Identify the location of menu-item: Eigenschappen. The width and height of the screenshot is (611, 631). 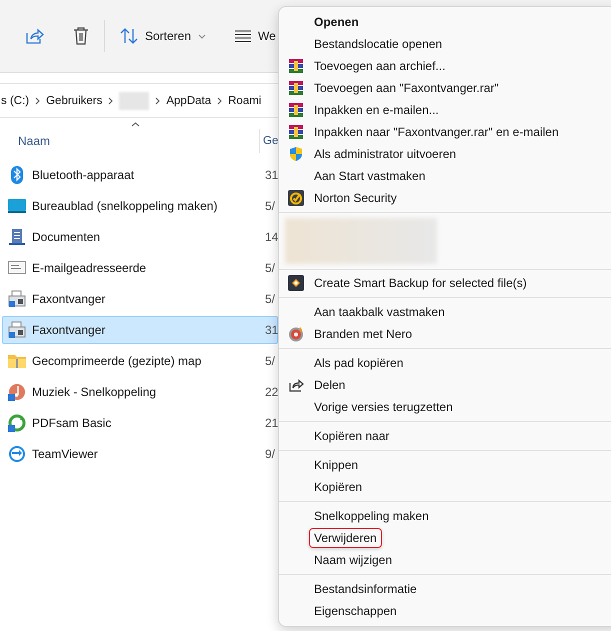
(445, 611).